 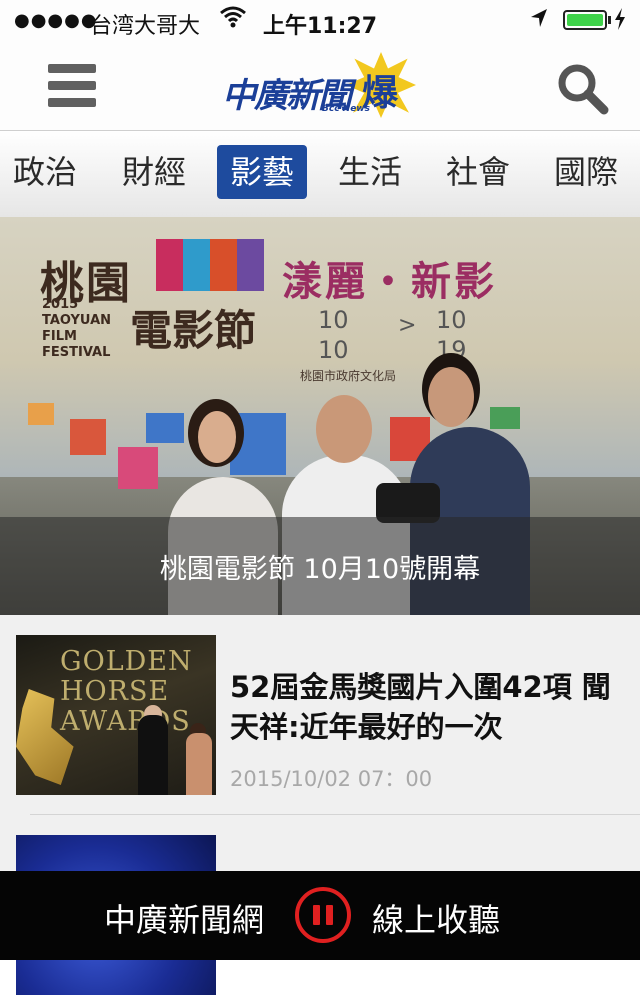 I want to click on battery-tip, so click(x=609, y=20).